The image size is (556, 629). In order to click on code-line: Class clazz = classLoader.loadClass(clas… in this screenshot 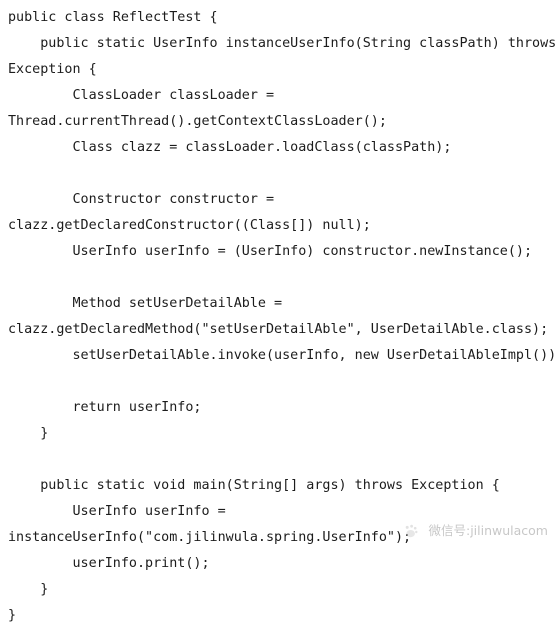, I will do `click(230, 147)`.